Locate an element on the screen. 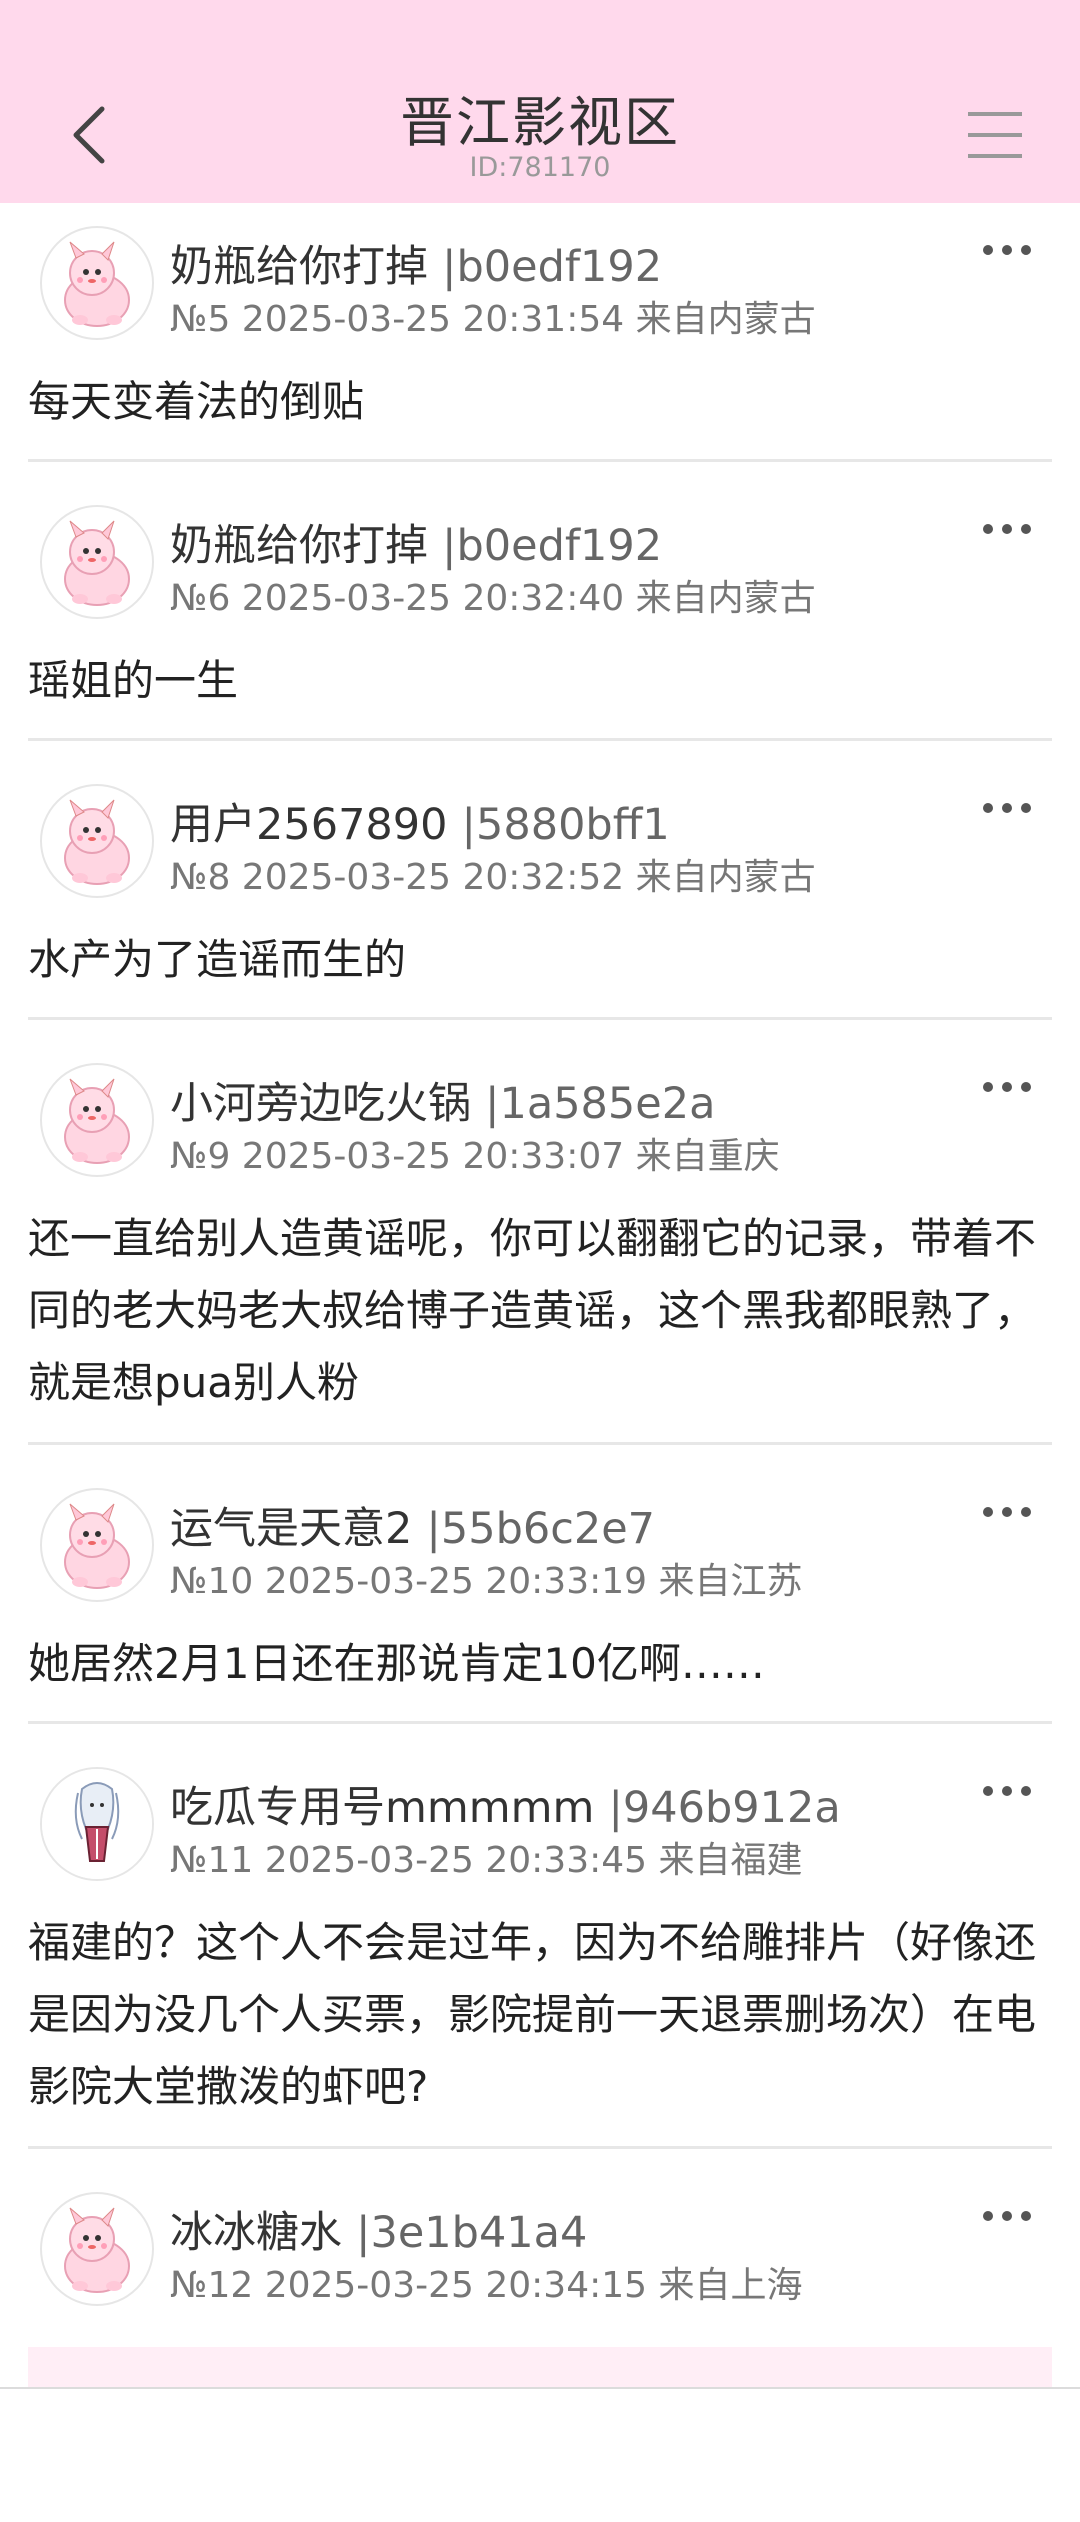 The image size is (1080, 2522). post-author: 用户2567890 |5880bff1 is located at coordinates (420, 821).